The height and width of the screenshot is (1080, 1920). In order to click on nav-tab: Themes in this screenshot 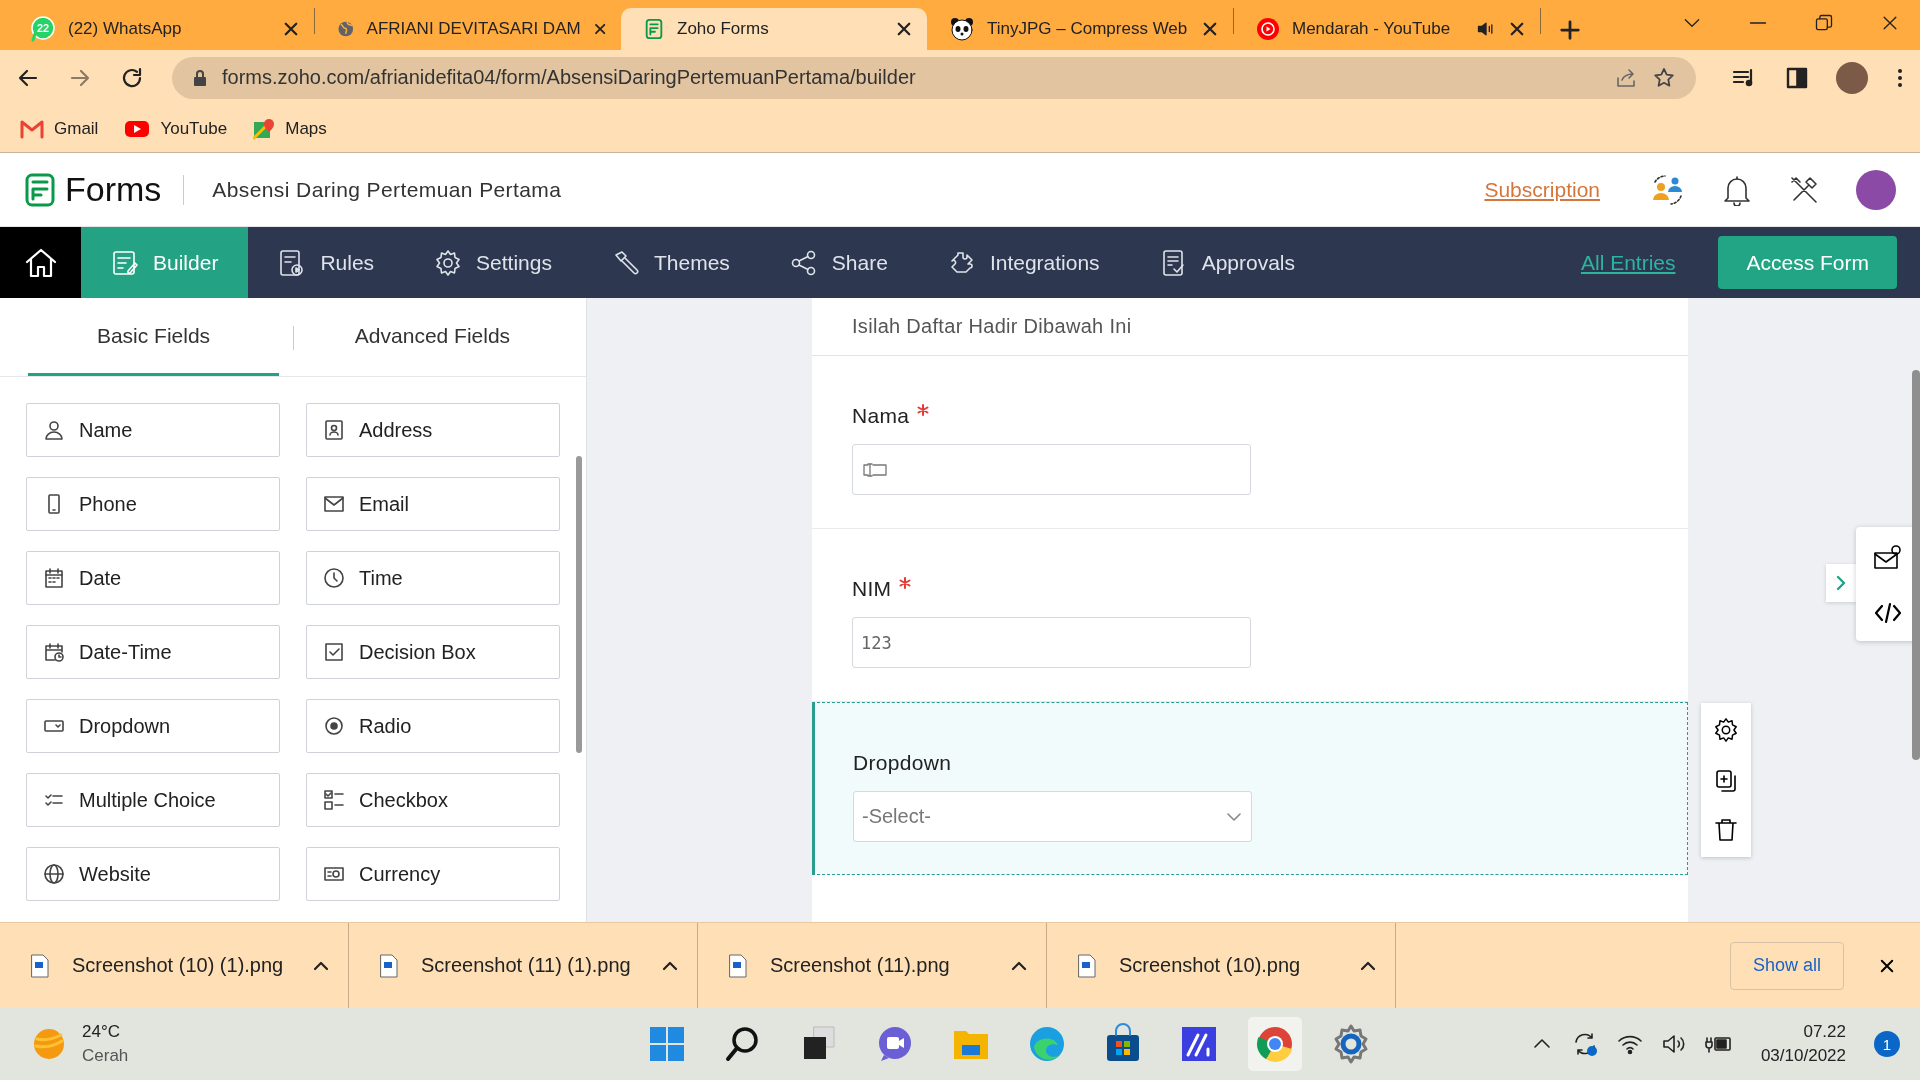, I will do `click(670, 262)`.